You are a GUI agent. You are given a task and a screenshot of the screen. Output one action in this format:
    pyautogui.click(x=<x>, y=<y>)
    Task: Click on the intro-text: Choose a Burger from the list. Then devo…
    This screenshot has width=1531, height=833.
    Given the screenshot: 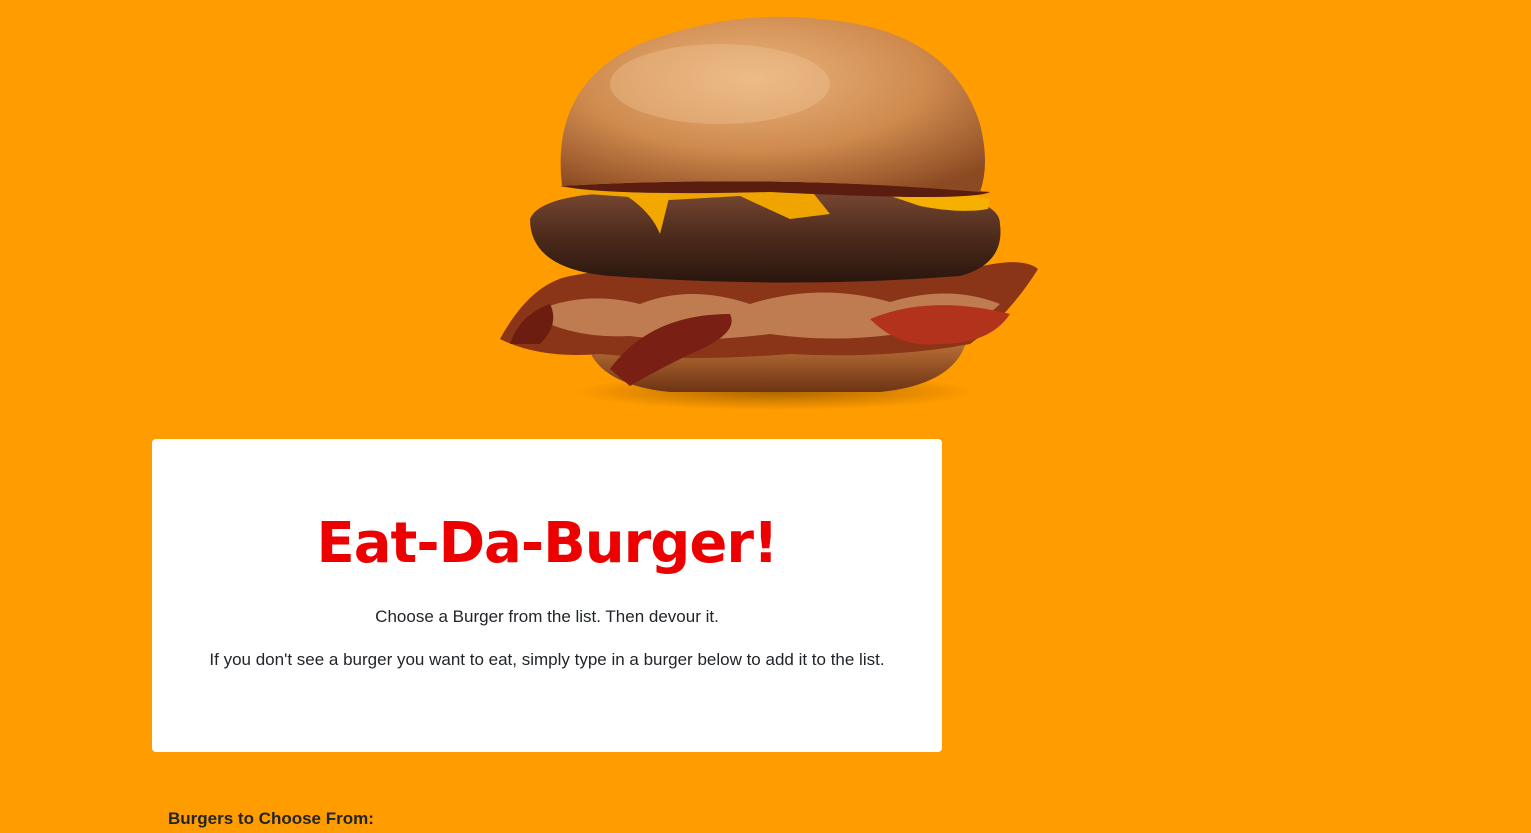 What is the action you would take?
    pyautogui.click(x=547, y=616)
    